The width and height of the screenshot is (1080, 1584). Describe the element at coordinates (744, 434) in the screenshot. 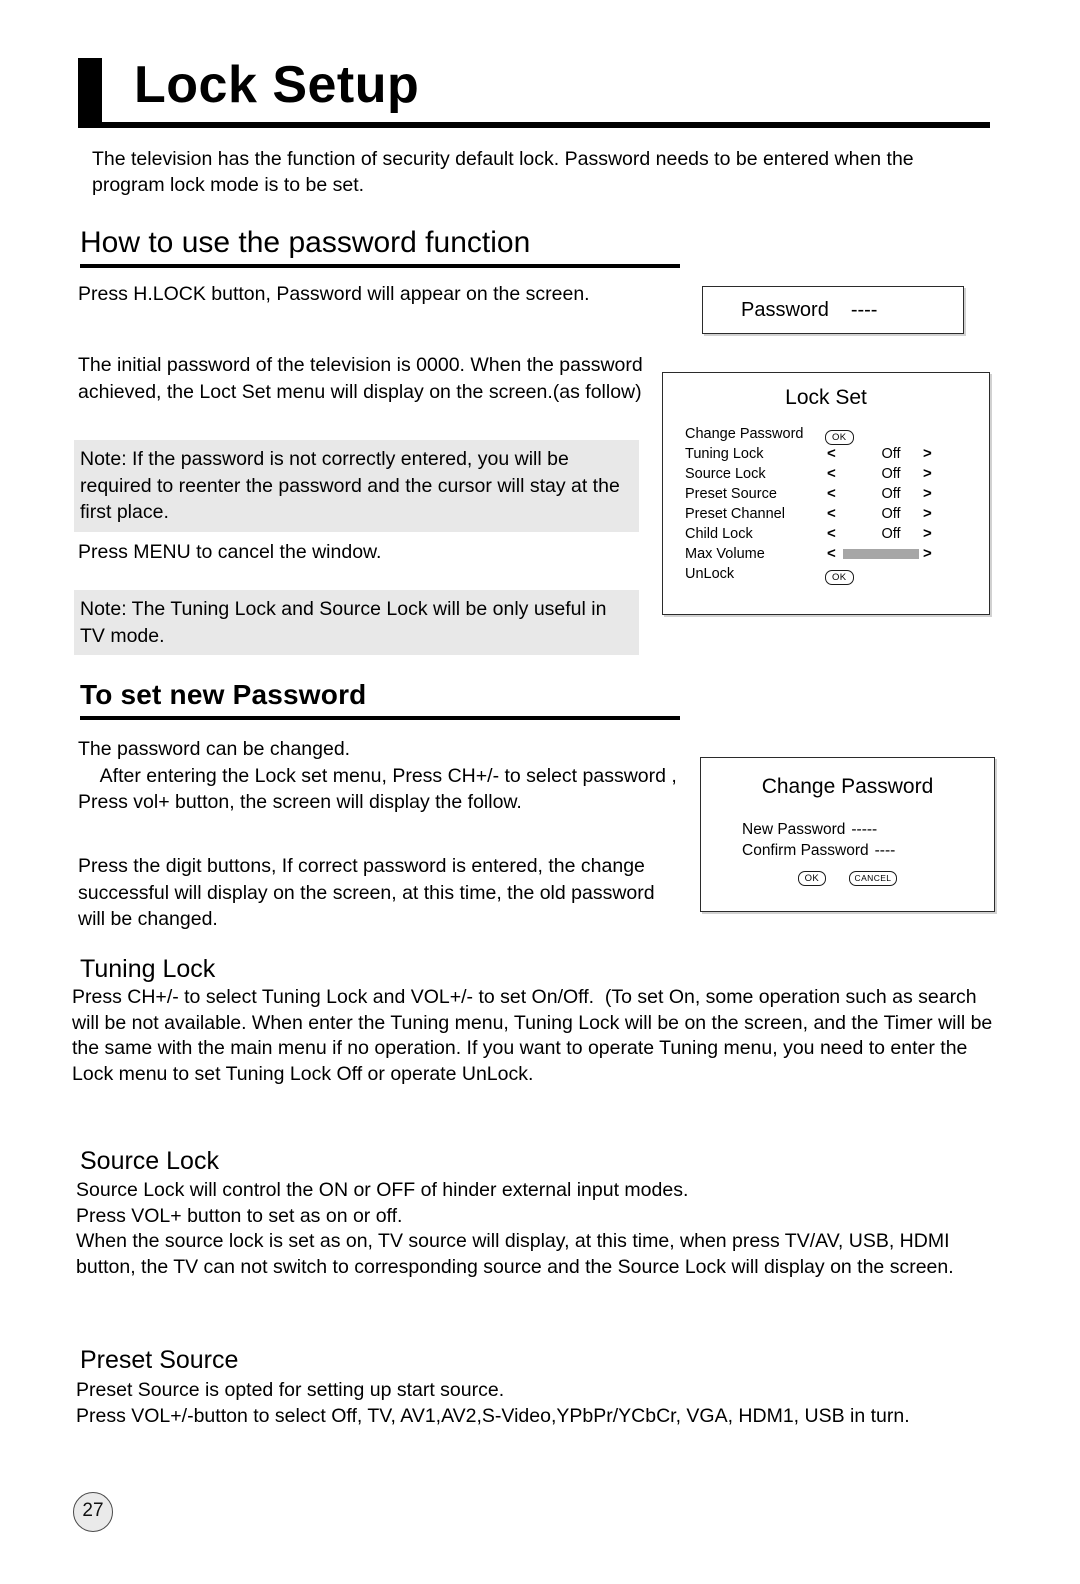

I see `osd-lock-set-row-label: Change Password` at that location.